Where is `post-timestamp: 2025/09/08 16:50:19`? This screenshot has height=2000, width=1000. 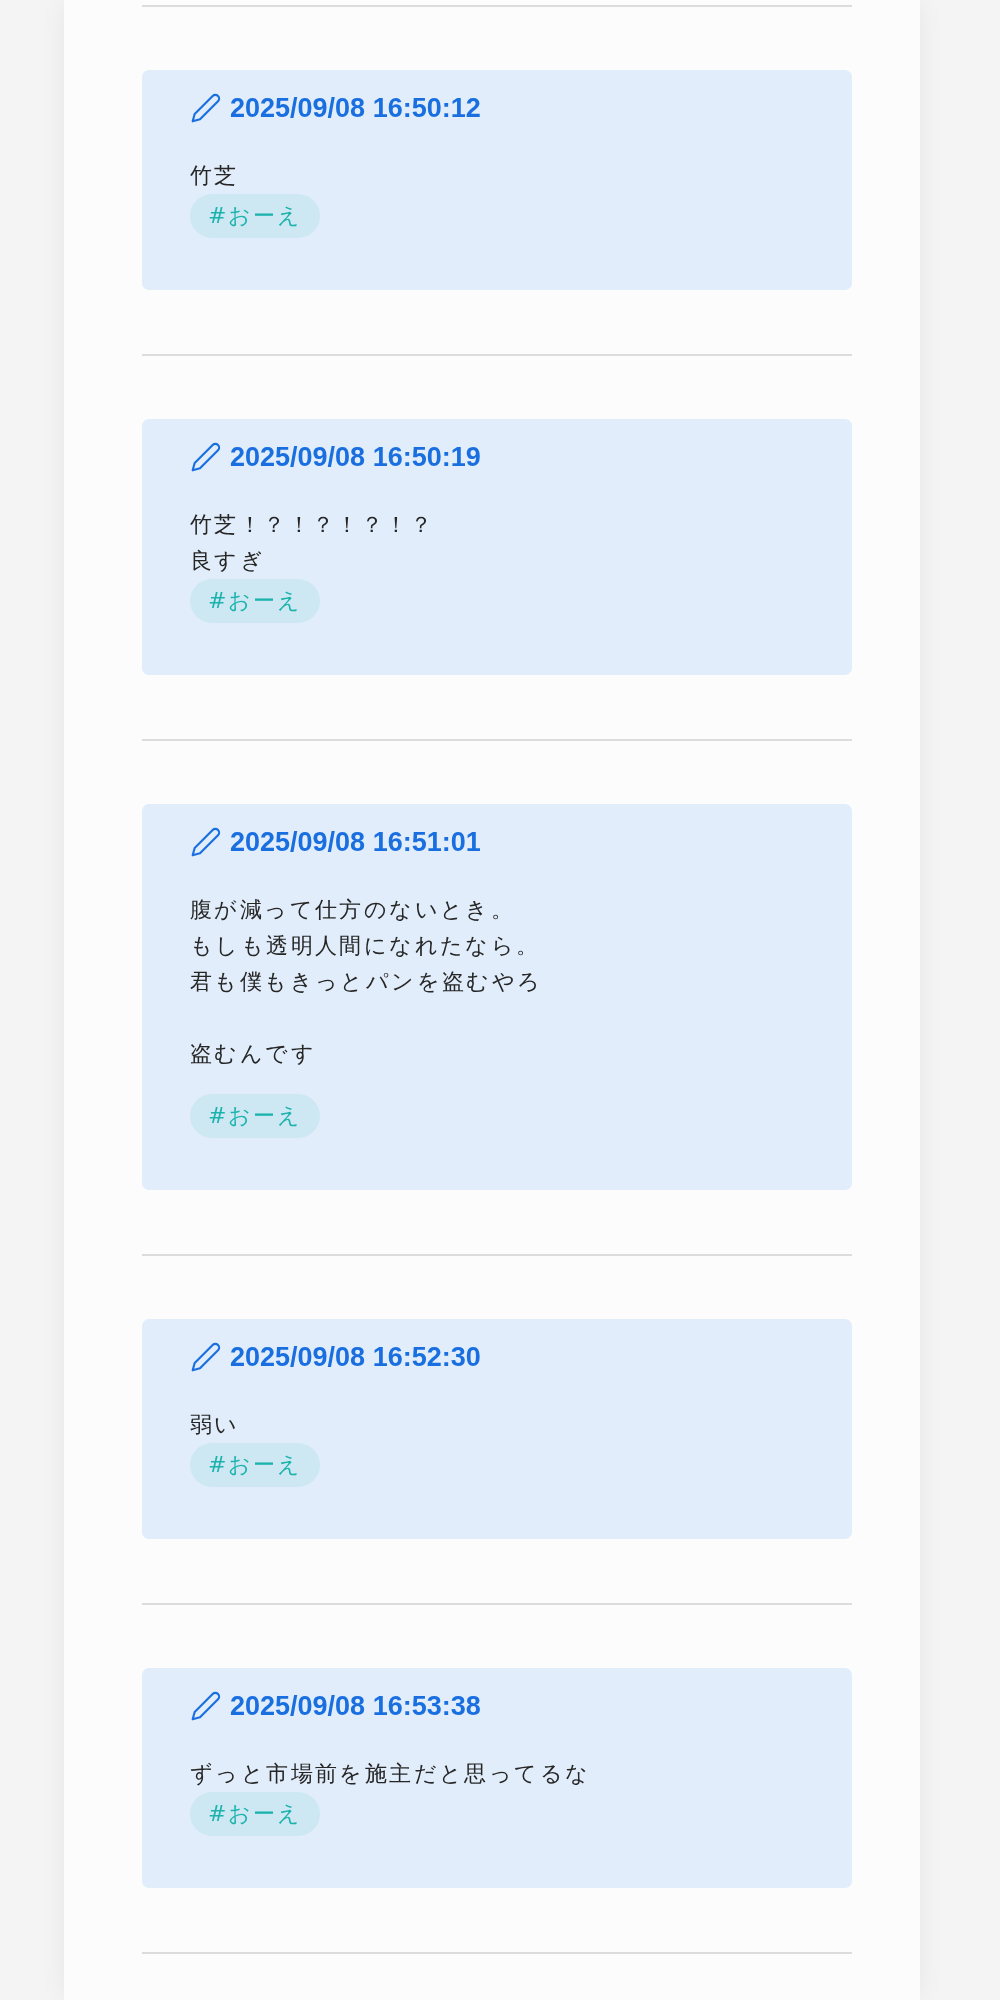
post-timestamp: 2025/09/08 16:50:19 is located at coordinates (355, 457).